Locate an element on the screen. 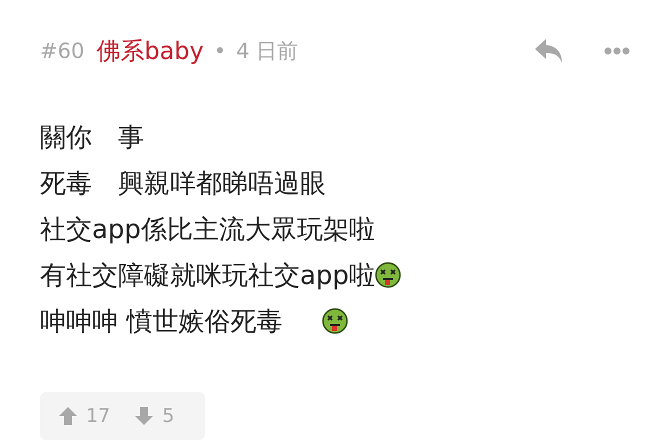 The height and width of the screenshot is (444, 660). comment-line: 有社交障礙就咪玩社交app啦 is located at coordinates (207, 276).